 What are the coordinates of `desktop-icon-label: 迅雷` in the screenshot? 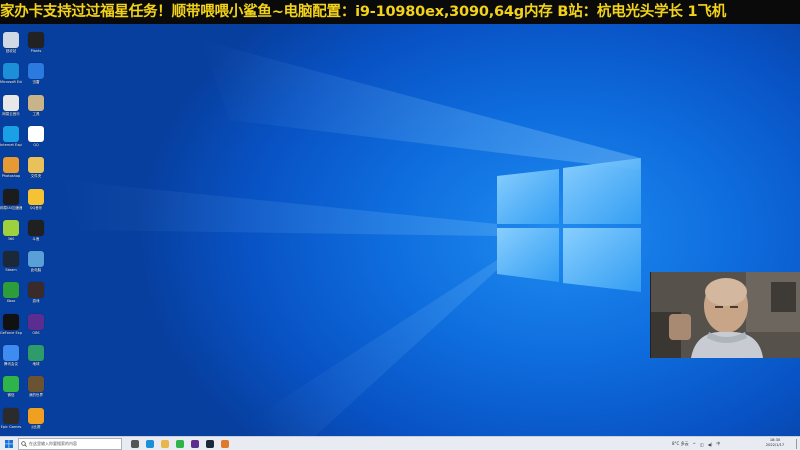 It's located at (36, 82).